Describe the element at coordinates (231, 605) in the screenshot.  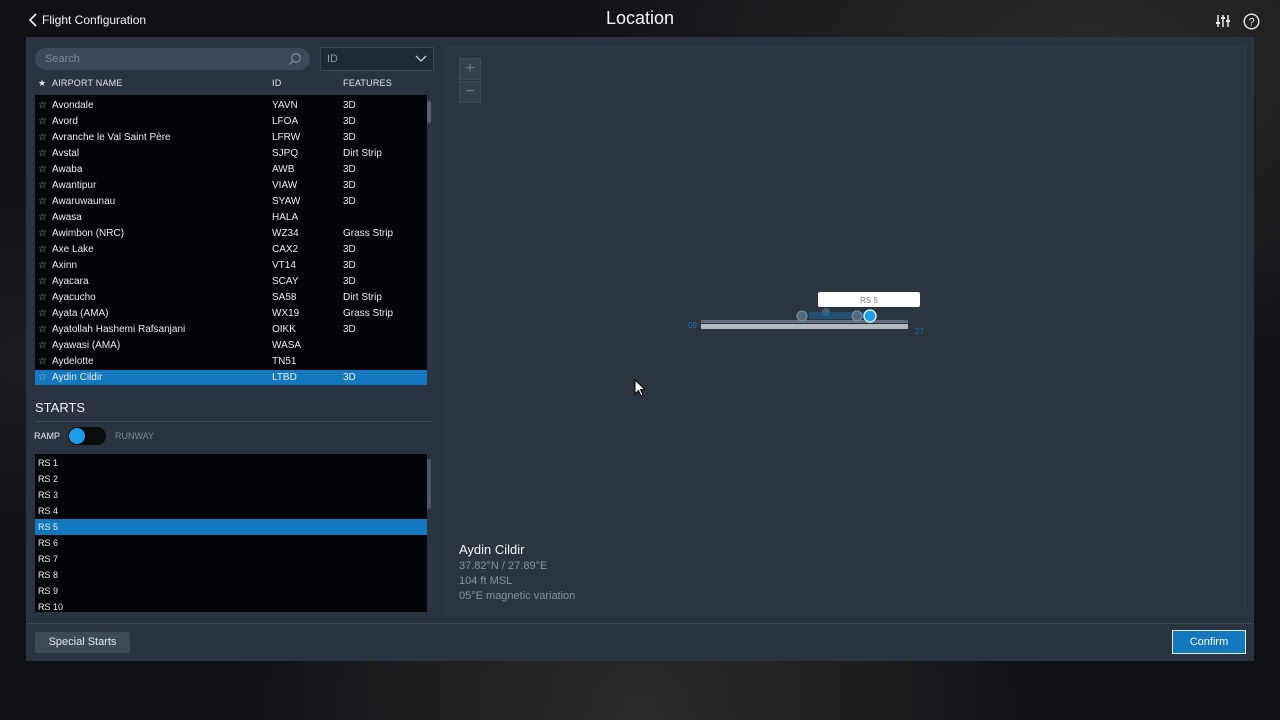
I see `start-row: RS 10` at that location.